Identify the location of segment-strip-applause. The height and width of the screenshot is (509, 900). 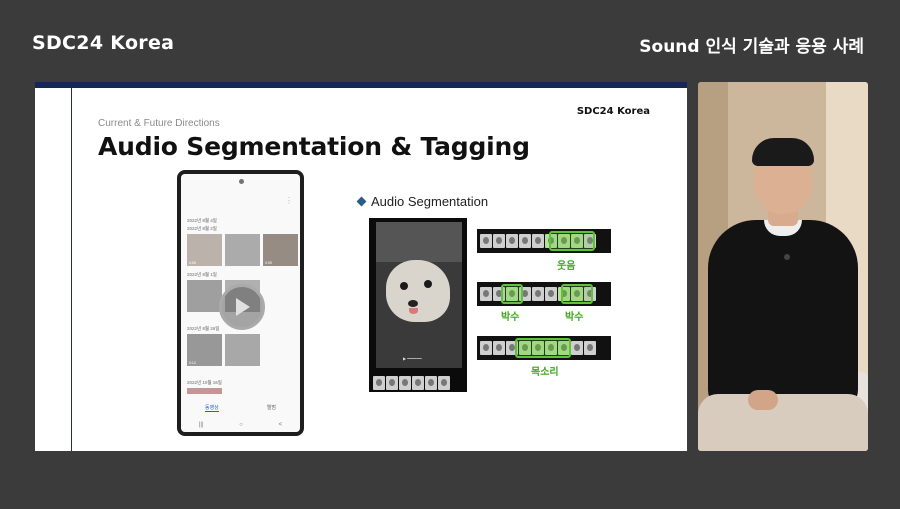
(544, 294).